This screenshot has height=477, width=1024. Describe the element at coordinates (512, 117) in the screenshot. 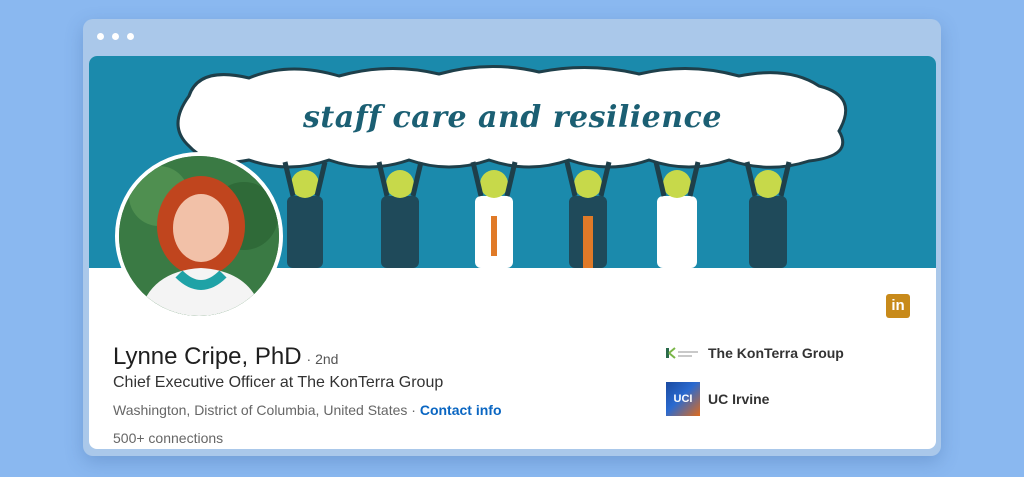

I see `banner-slogan: staff care and resilience` at that location.